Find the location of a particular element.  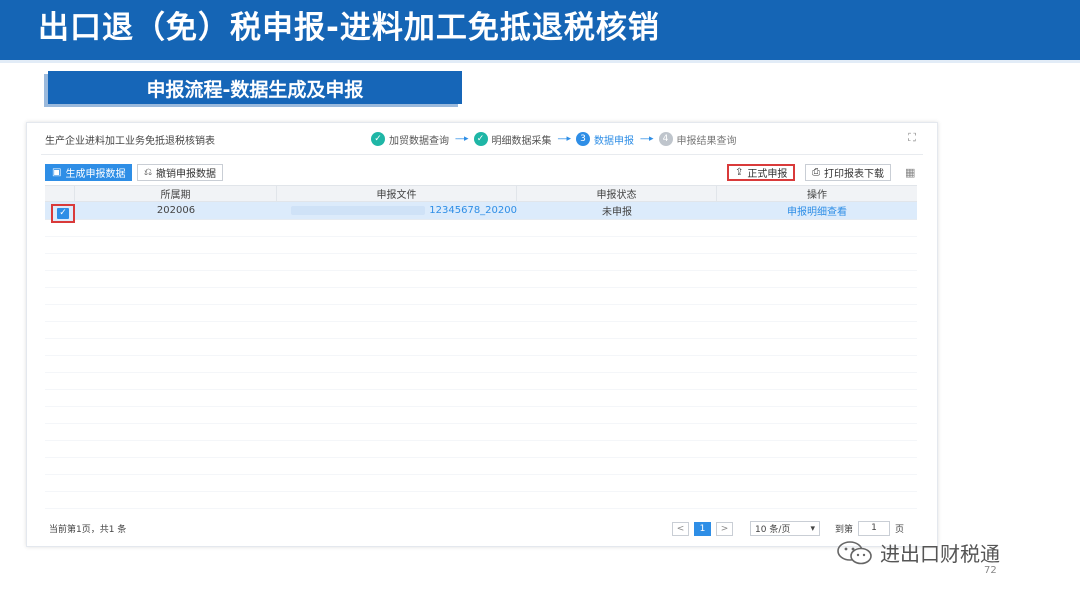

step-label: 数据申报 is located at coordinates (614, 141).